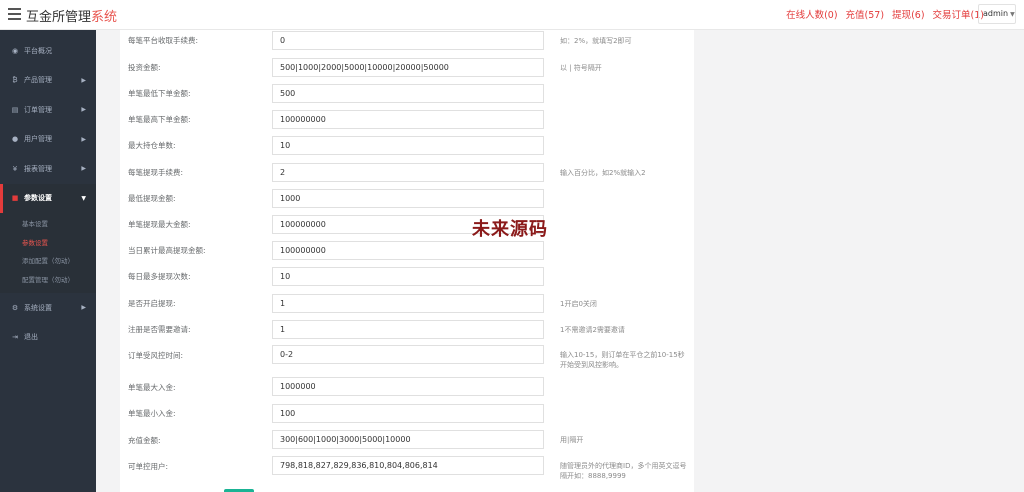  I want to click on sidebar-item-users: ● 用户管理 ▶, so click(48, 140).